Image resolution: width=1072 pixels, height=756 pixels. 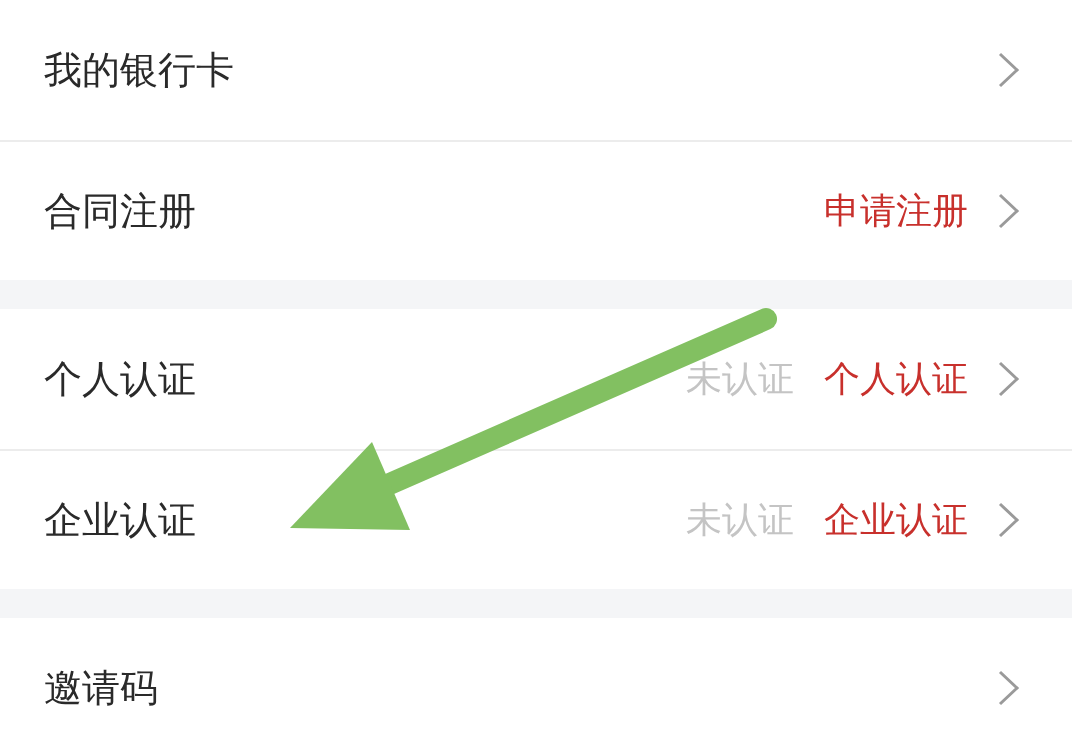 I want to click on item-label: 邀请码, so click(x=101, y=688).